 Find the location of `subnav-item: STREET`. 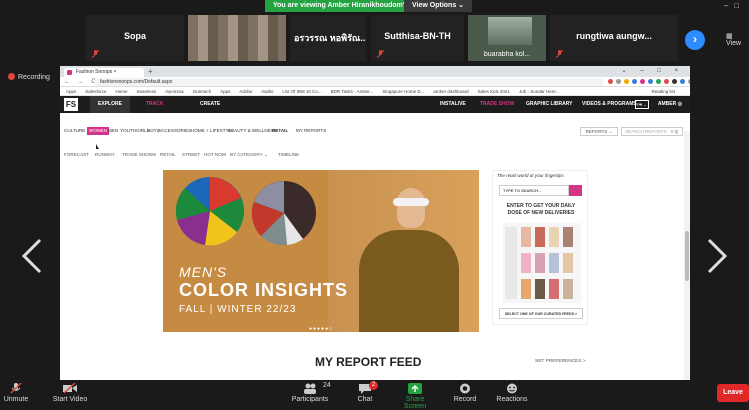

subnav-item: STREET is located at coordinates (191, 155).